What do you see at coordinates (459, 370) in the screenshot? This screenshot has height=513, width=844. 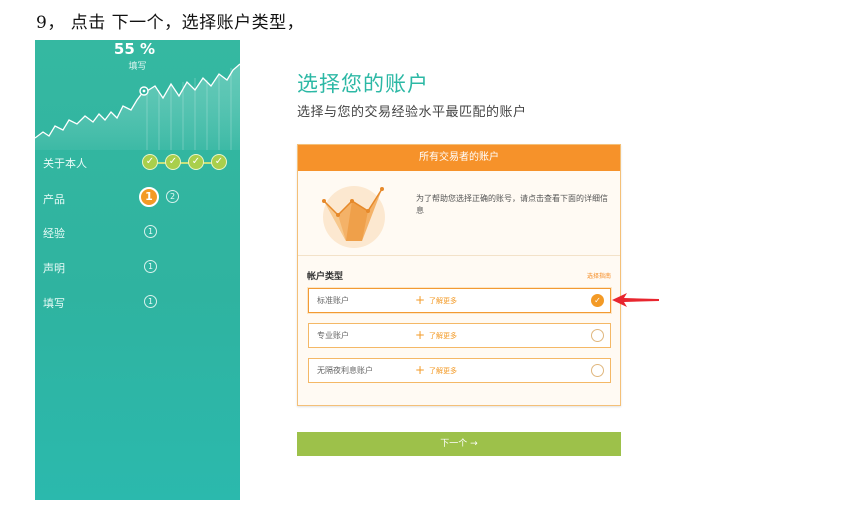 I see `option-swap-free-account: 无隔夜利息账户 + 了解更多` at bounding box center [459, 370].